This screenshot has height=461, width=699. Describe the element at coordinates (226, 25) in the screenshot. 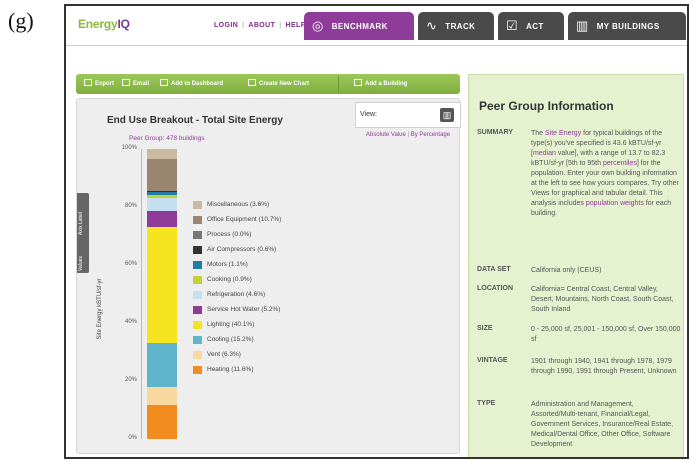

I see `login-link: LOGIN` at that location.